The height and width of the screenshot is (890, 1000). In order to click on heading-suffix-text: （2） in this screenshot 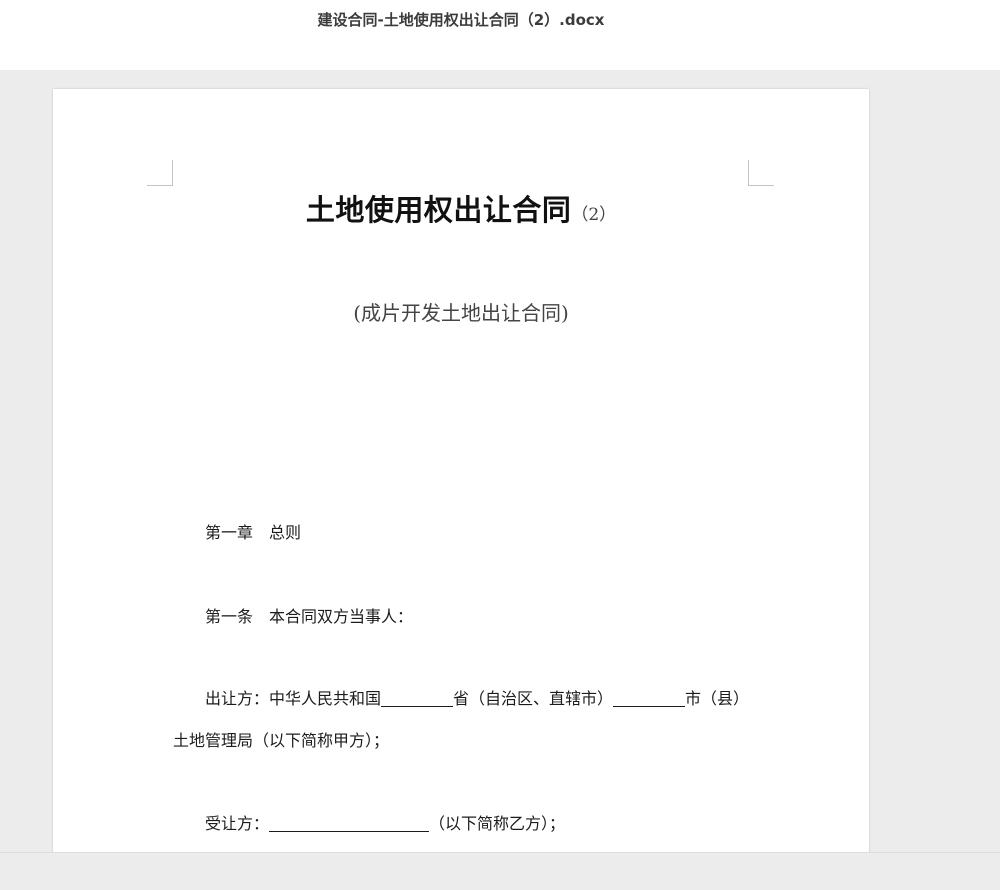, I will do `click(594, 215)`.